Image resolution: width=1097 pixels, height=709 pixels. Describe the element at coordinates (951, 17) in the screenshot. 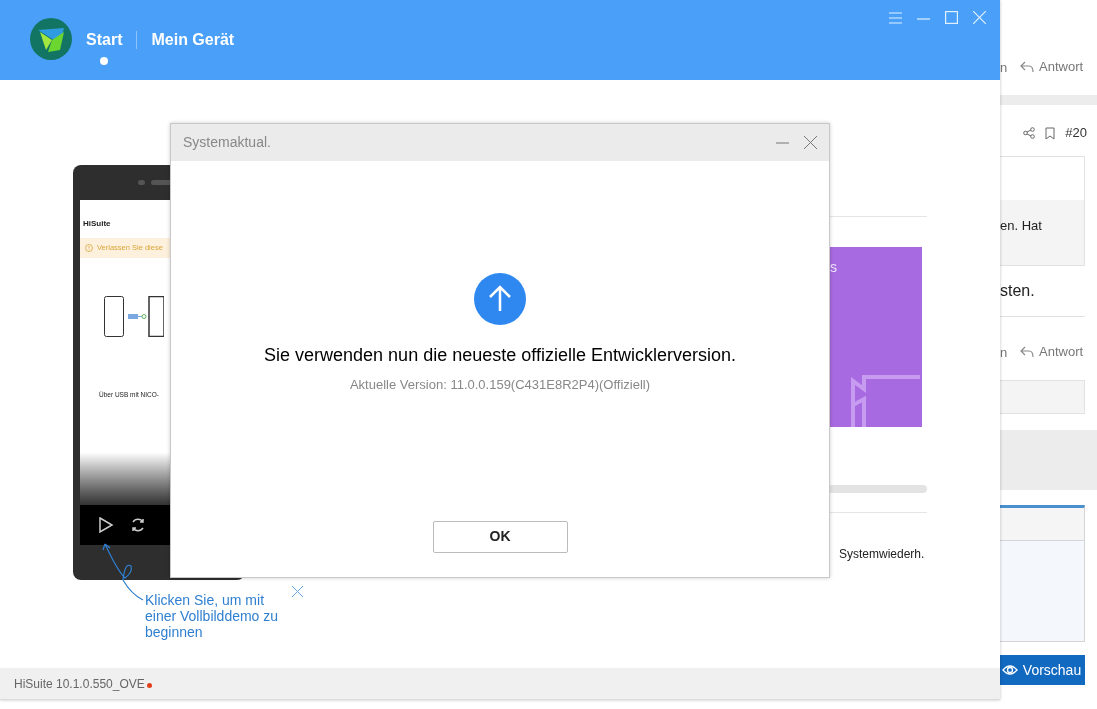

I see `maximize-icon` at that location.